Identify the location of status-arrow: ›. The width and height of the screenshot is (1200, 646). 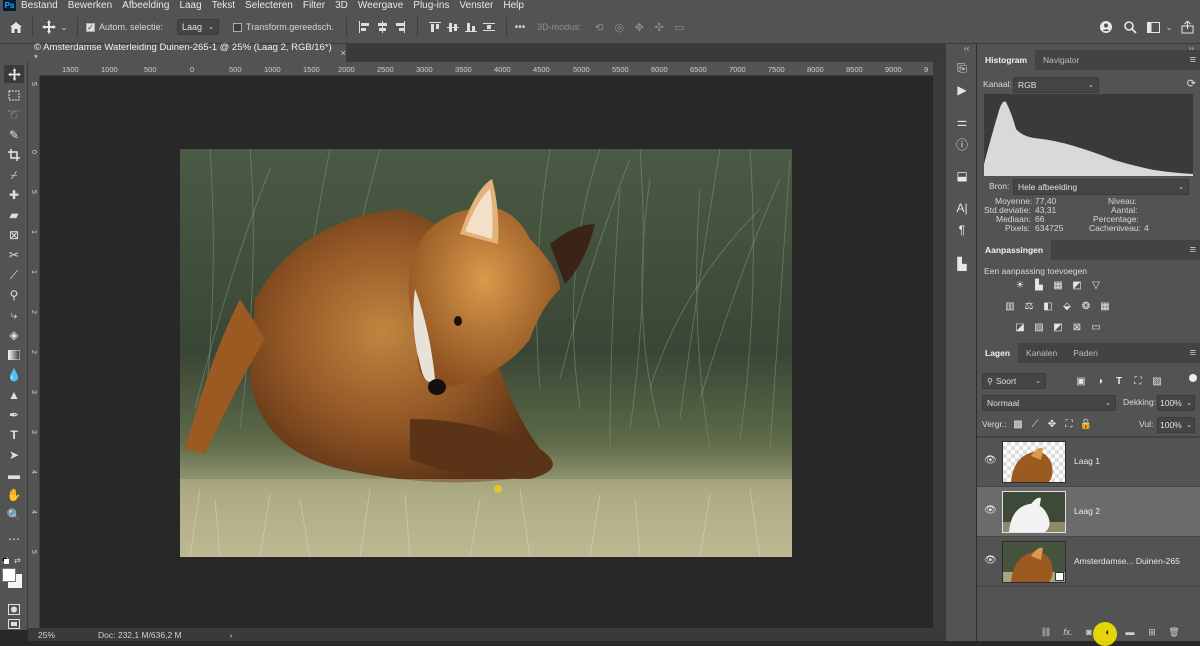
(231, 635).